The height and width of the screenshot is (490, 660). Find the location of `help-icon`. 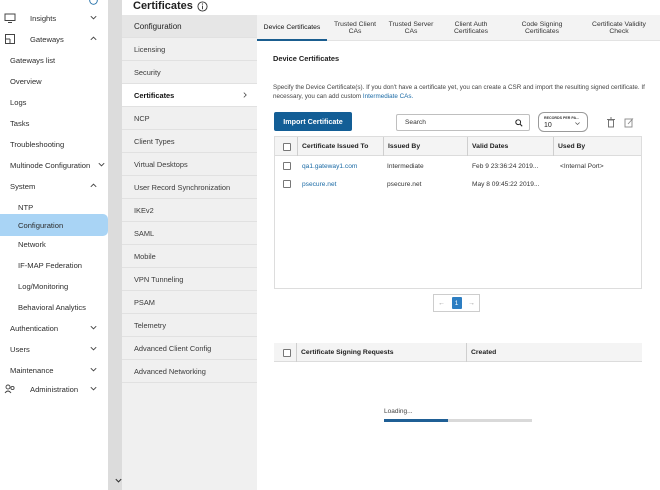

help-icon is located at coordinates (93, 2).